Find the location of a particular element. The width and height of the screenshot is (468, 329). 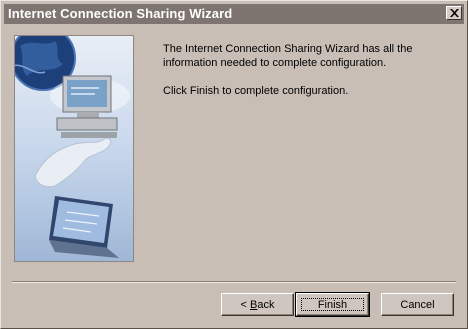

close-button is located at coordinates (454, 13).